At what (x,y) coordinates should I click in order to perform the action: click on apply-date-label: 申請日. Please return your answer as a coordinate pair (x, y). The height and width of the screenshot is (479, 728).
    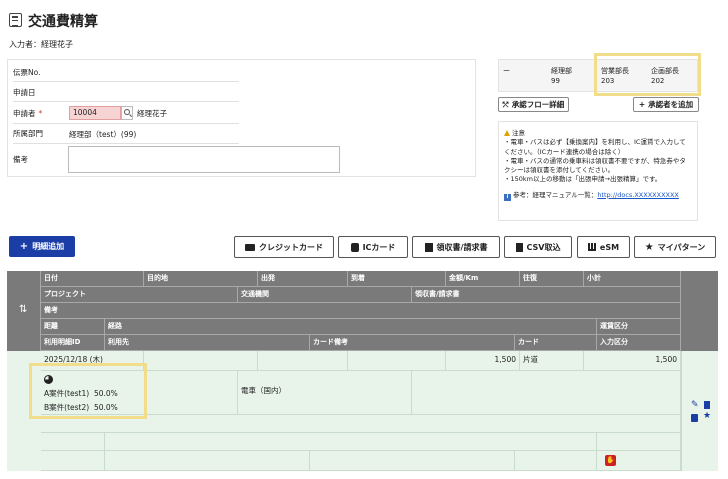
    Looking at the image, I should click on (24, 92).